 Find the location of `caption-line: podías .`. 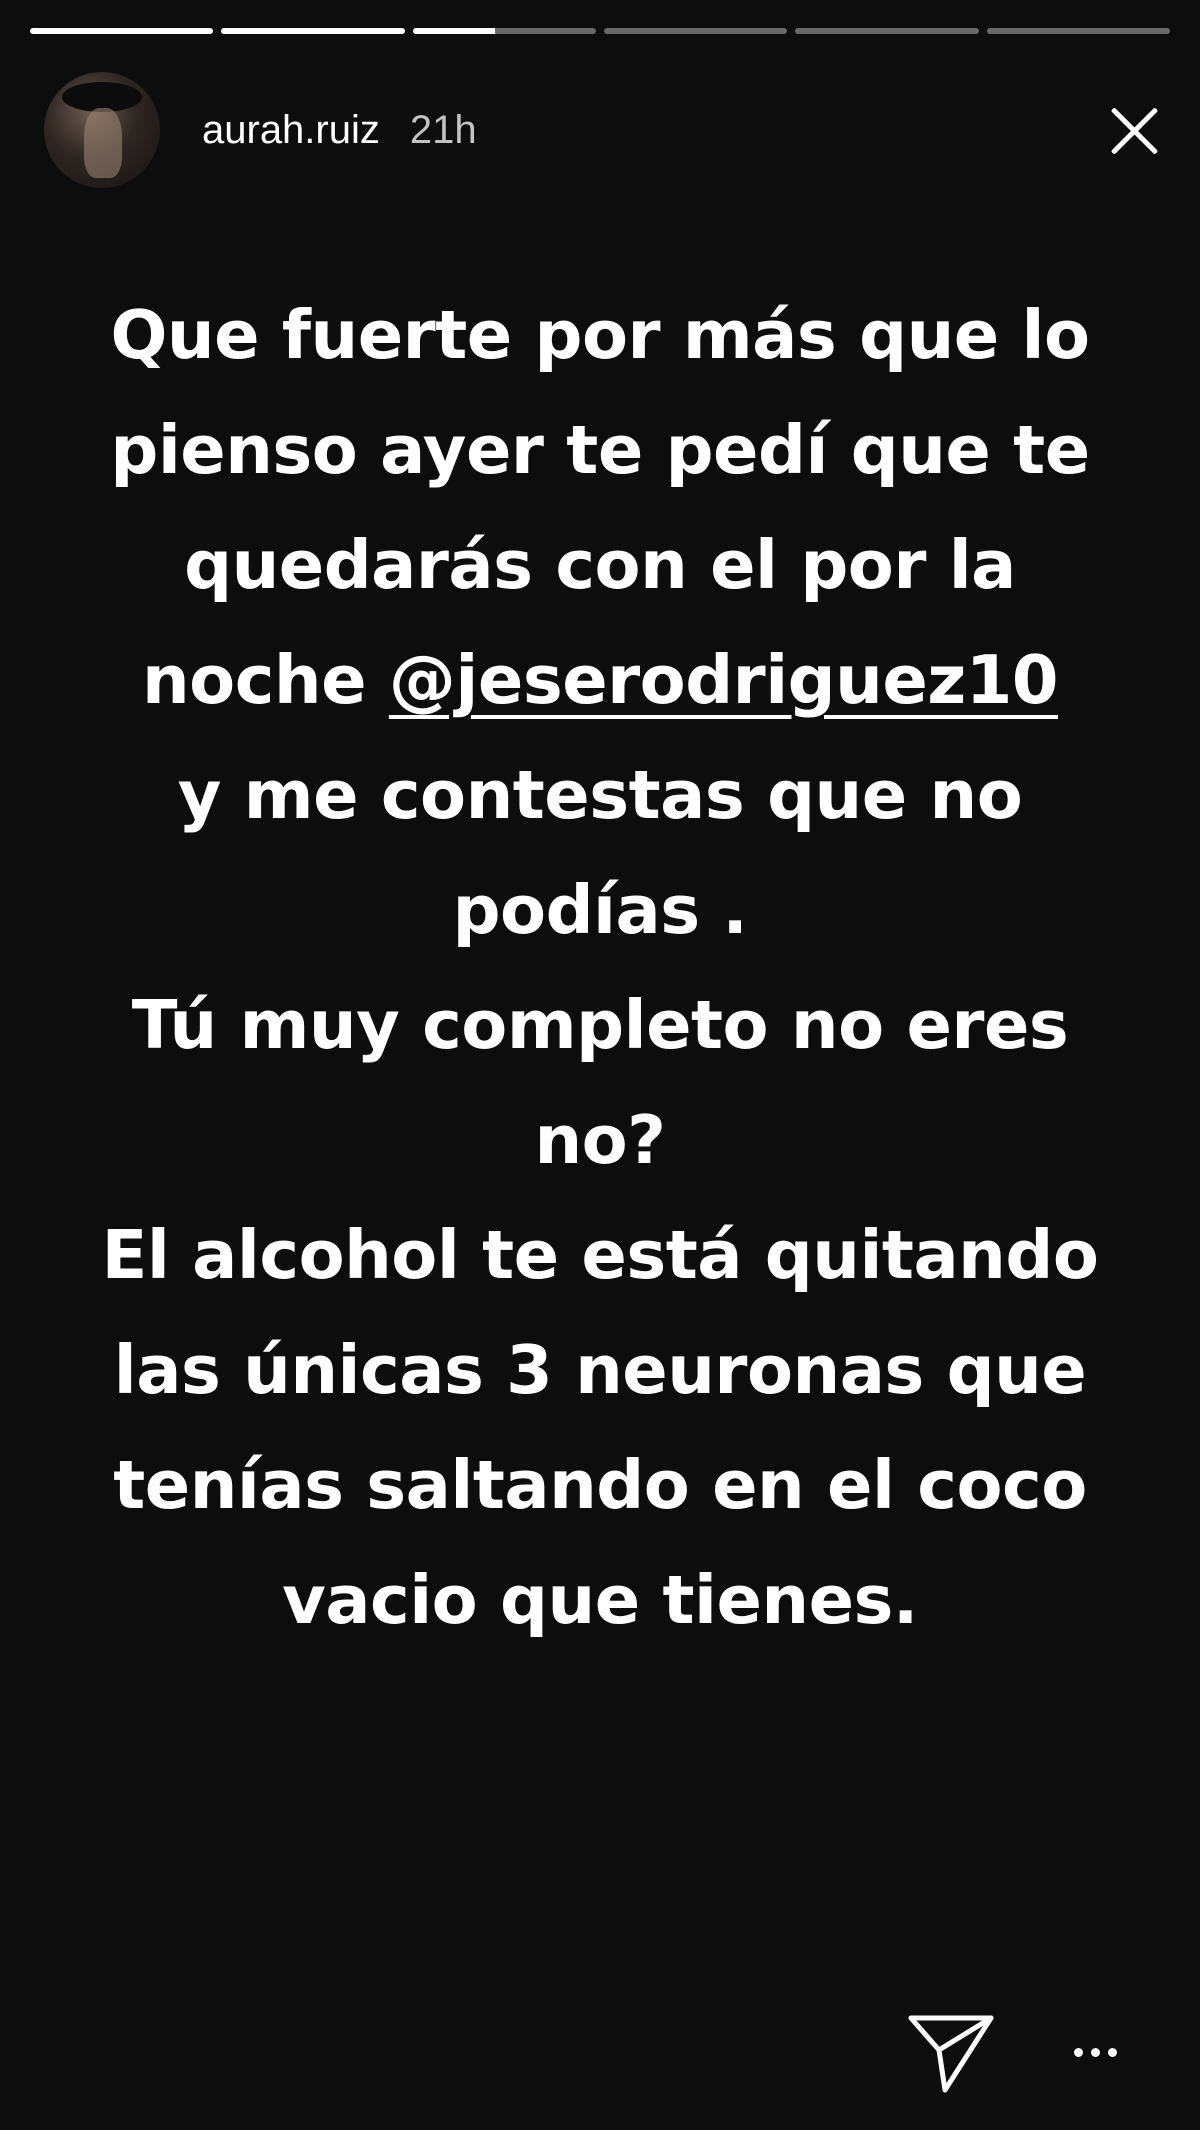

caption-line: podías . is located at coordinates (600, 910).